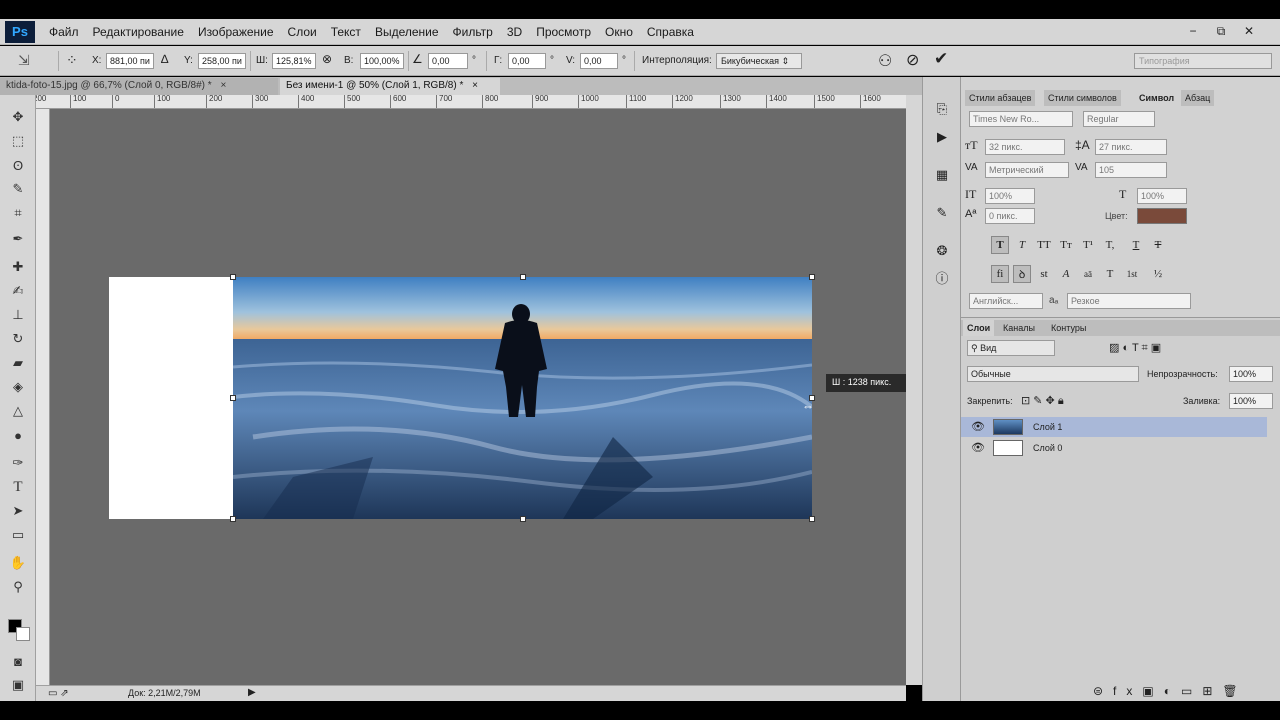 The height and width of the screenshot is (720, 1280). Describe the element at coordinates (64, 32) in the screenshot. I see `menu-file: Файл` at that location.